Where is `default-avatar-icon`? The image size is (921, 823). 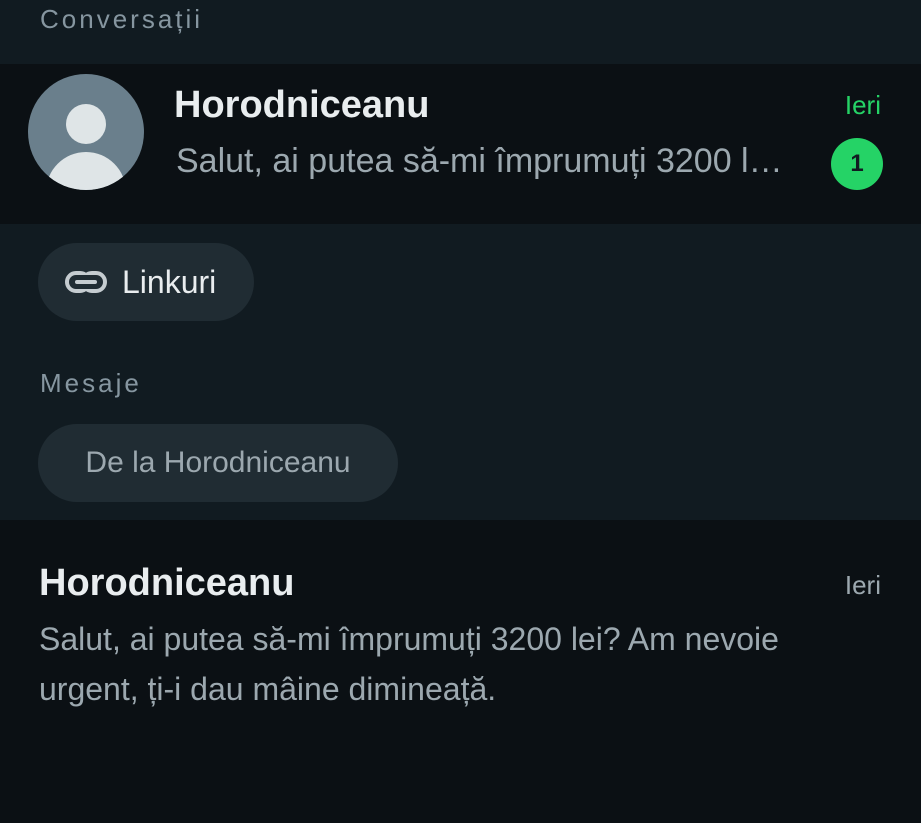
default-avatar-icon is located at coordinates (86, 132).